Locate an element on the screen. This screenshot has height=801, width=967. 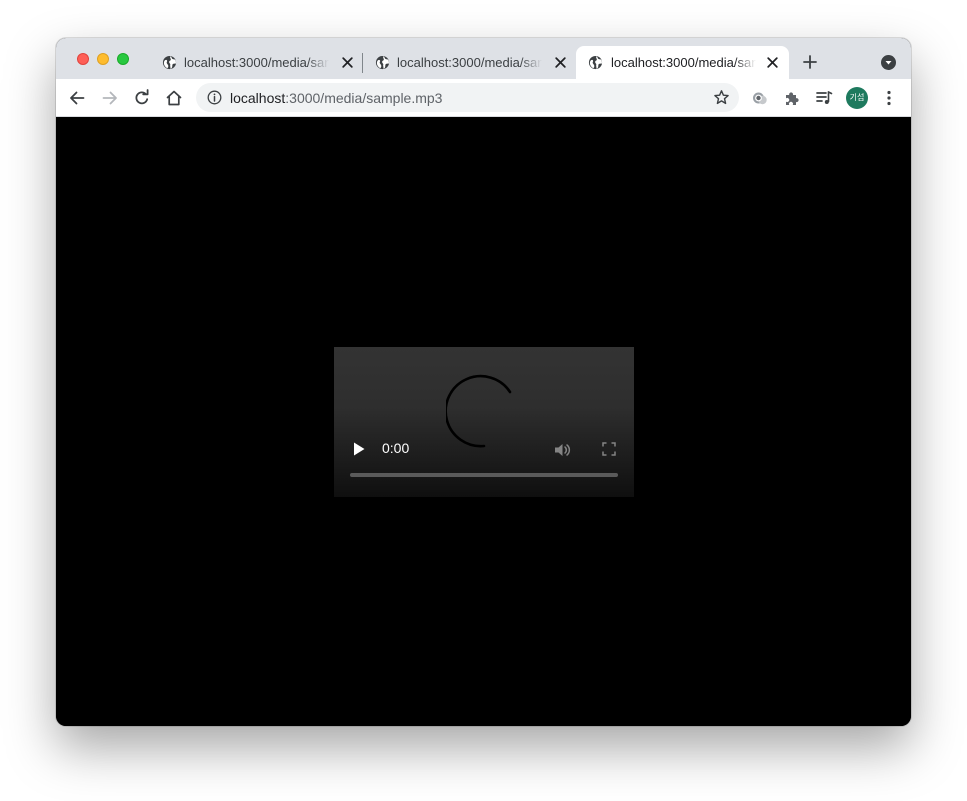
media-player: 0:00 is located at coordinates (484, 422).